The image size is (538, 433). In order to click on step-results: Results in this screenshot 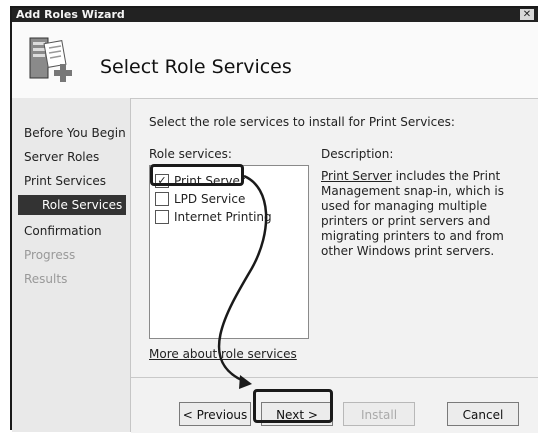, I will do `click(46, 279)`.